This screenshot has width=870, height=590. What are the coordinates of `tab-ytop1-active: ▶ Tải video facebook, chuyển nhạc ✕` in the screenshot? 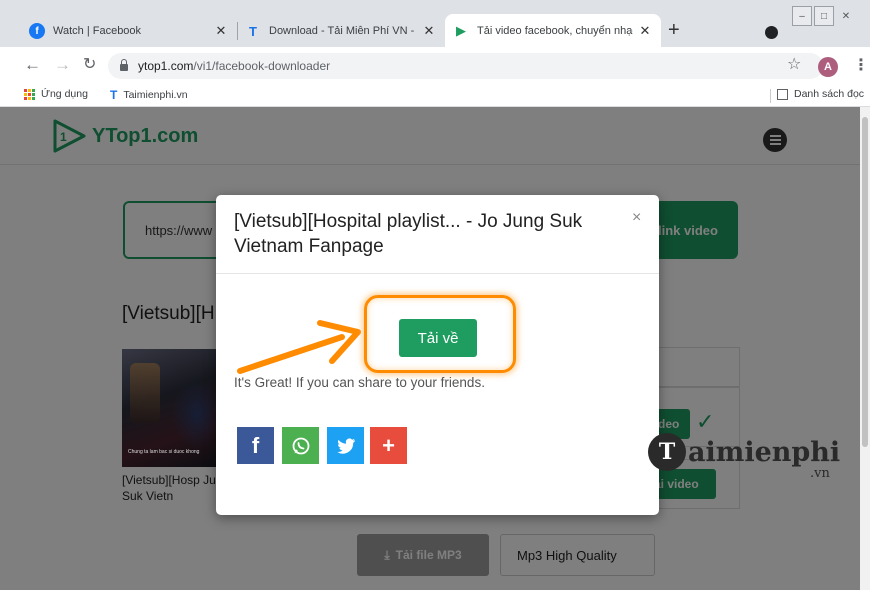 It's located at (553, 31).